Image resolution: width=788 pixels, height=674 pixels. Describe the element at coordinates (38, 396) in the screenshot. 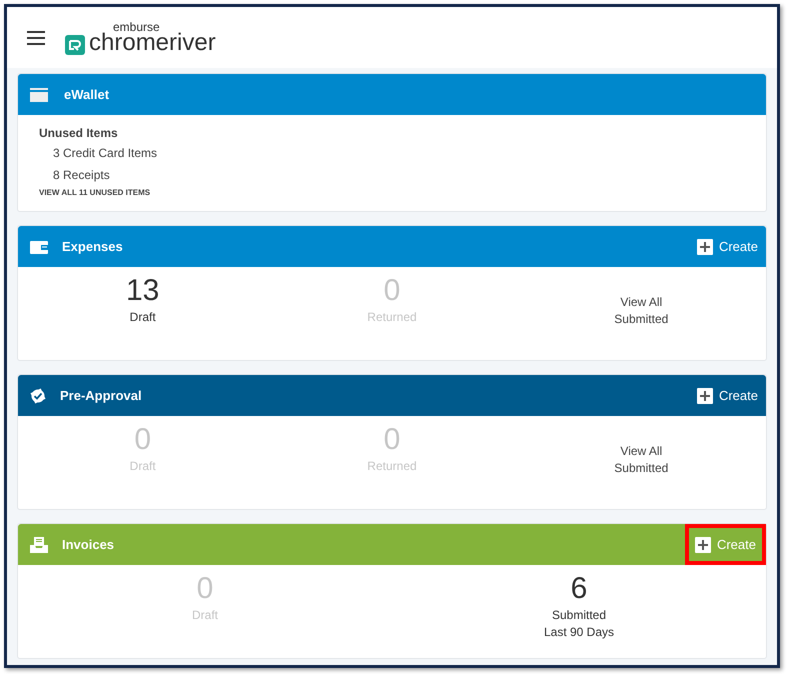

I see `checkmark-badge-icon` at that location.